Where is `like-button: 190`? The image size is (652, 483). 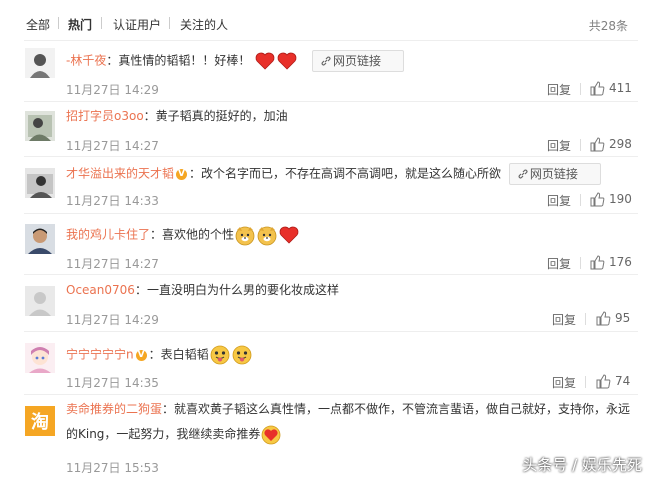 like-button: 190 is located at coordinates (611, 200).